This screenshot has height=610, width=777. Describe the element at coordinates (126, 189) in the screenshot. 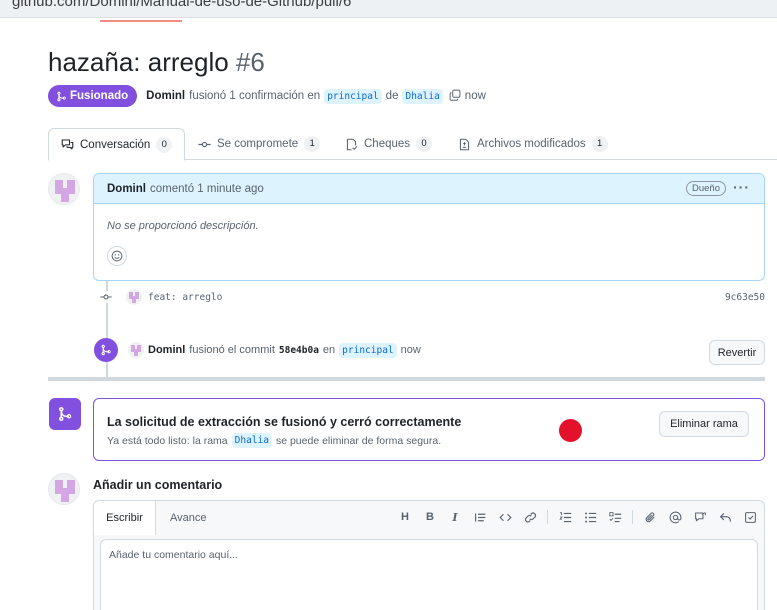

I see `comment-author: Dominl` at that location.